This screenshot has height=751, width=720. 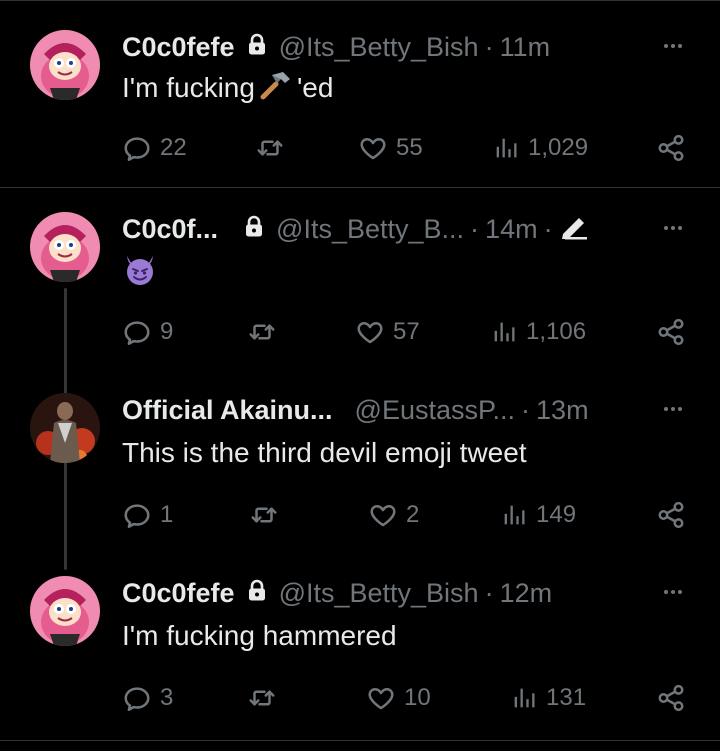 I want to click on smiling-devil-emoji, so click(x=140, y=272).